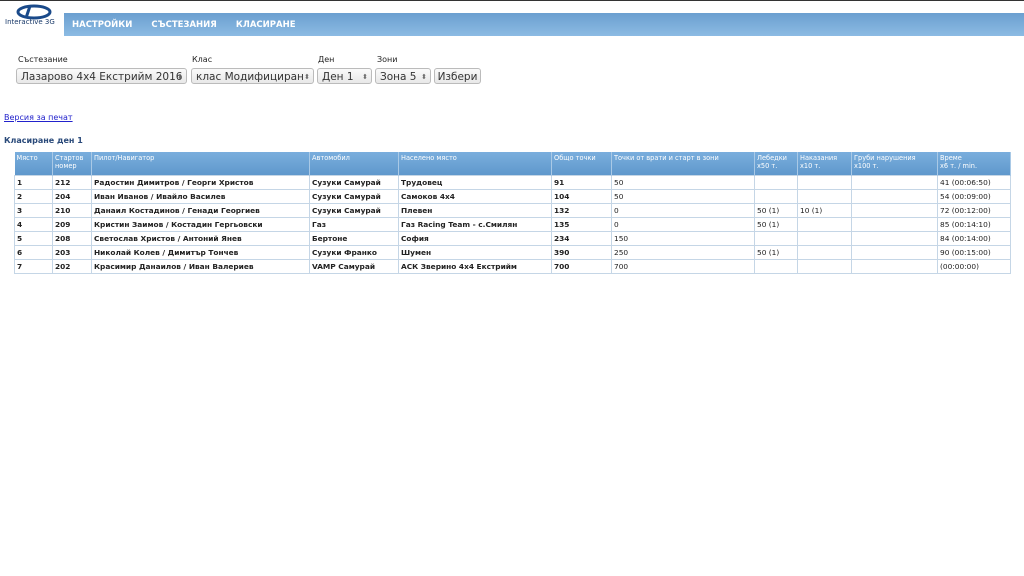 The height and width of the screenshot is (576, 1024). What do you see at coordinates (974, 238) in the screenshot?
I see `cell-time: 84 (00:14:00)` at bounding box center [974, 238].